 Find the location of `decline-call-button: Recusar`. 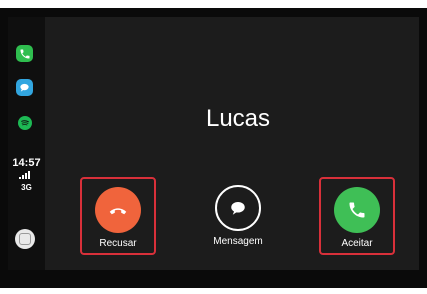

decline-call-button: Recusar is located at coordinates (118, 216).